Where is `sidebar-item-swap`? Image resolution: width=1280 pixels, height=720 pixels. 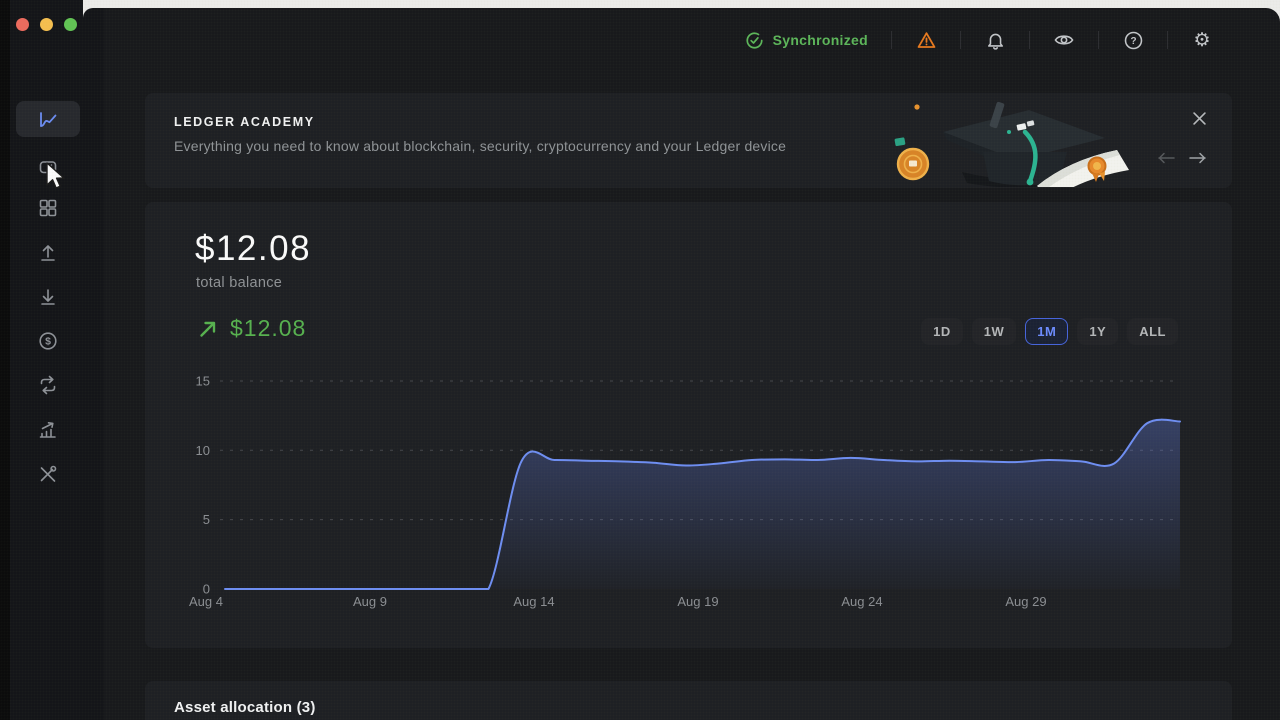 sidebar-item-swap is located at coordinates (48, 385).